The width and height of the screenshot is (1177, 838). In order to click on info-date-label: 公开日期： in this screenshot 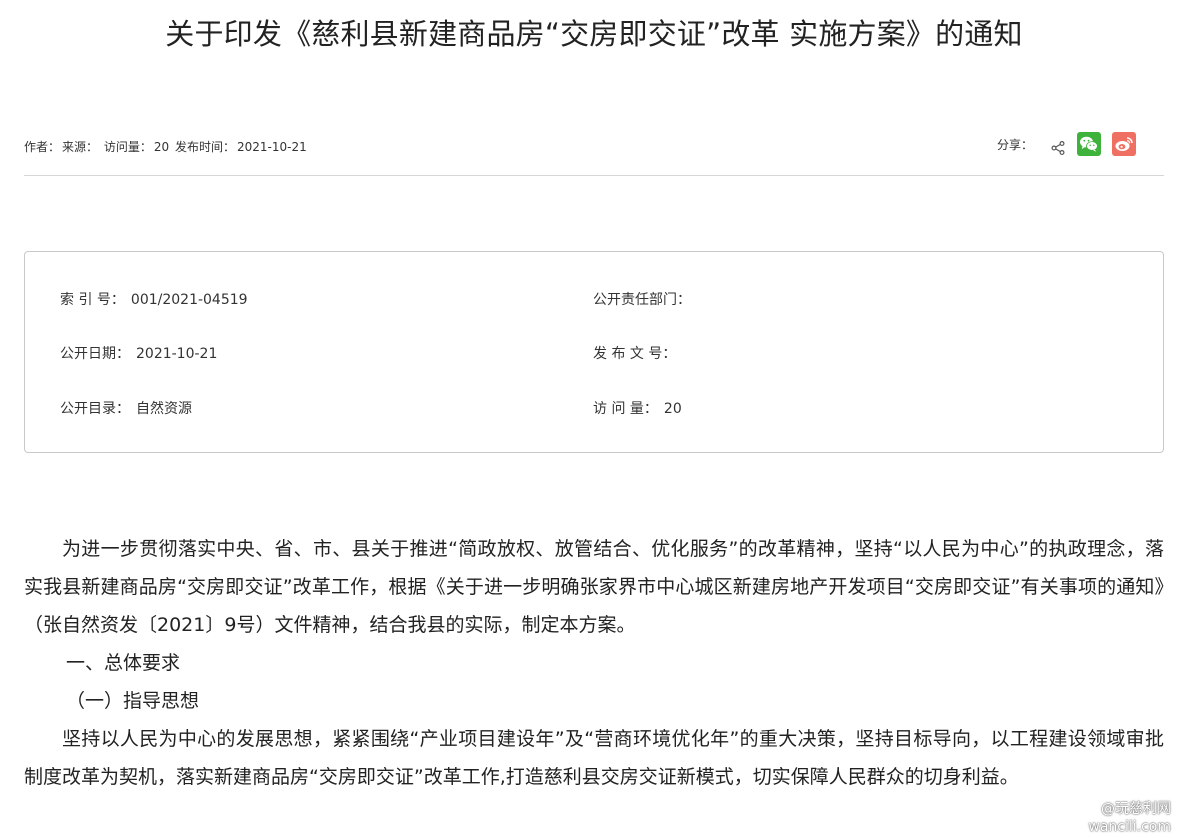, I will do `click(95, 354)`.